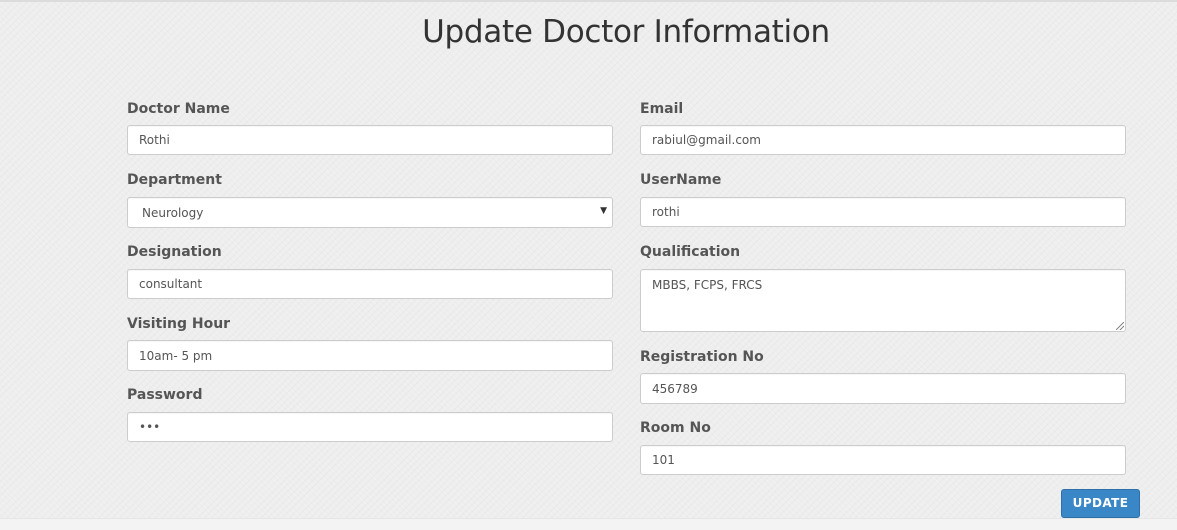  I want to click on qualification-textarea: MBBS, FCPS, FRCS, so click(883, 300).